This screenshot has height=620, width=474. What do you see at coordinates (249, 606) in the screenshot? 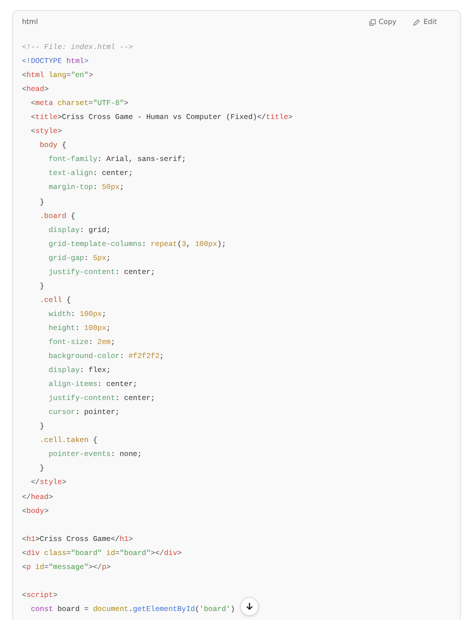
I see `down-arrow-icon` at bounding box center [249, 606].